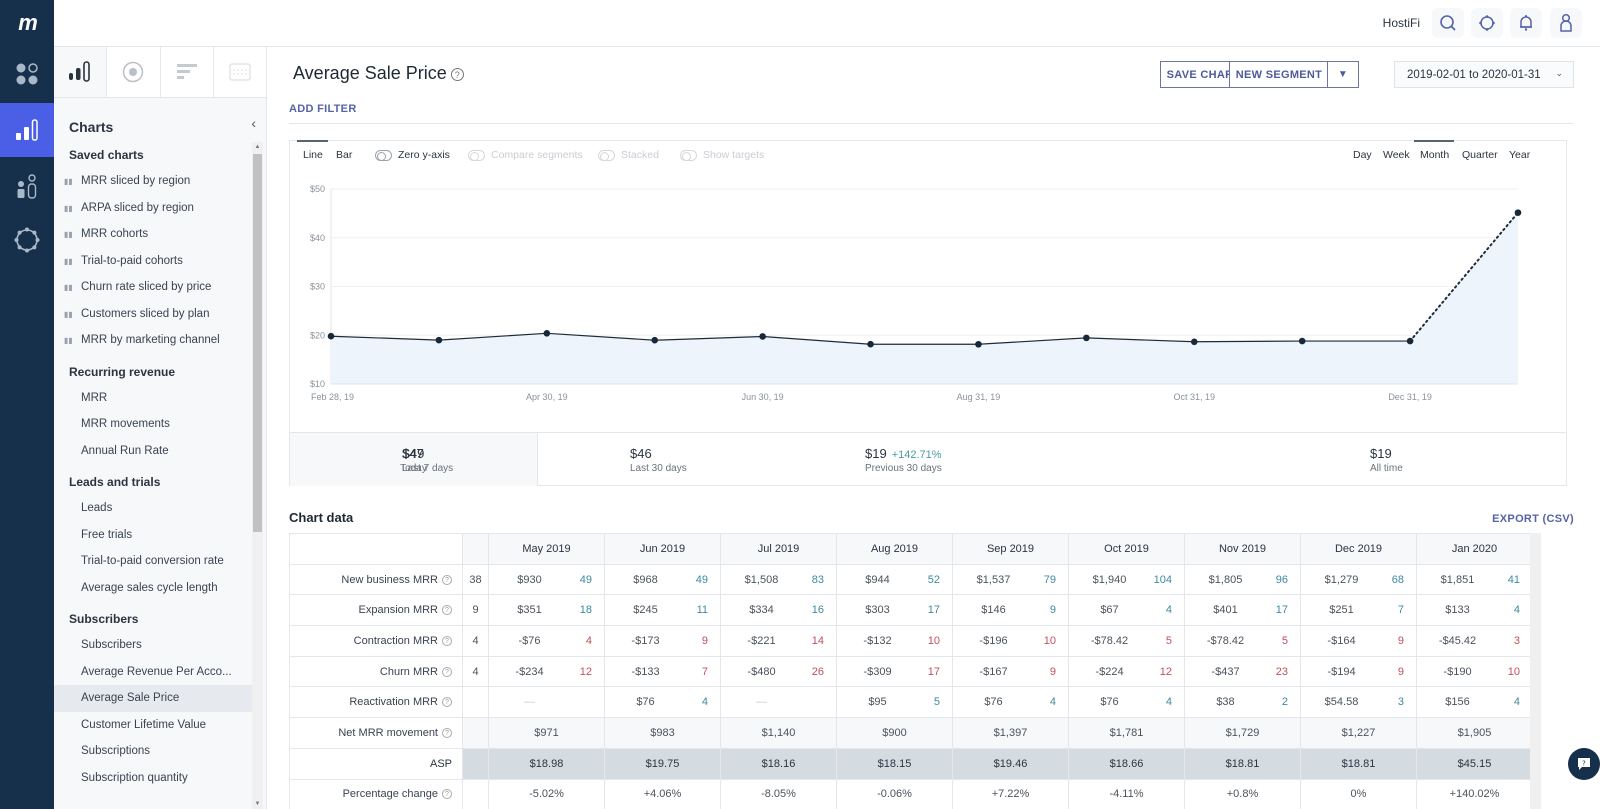  What do you see at coordinates (1448, 23) in the screenshot?
I see `search-button` at bounding box center [1448, 23].